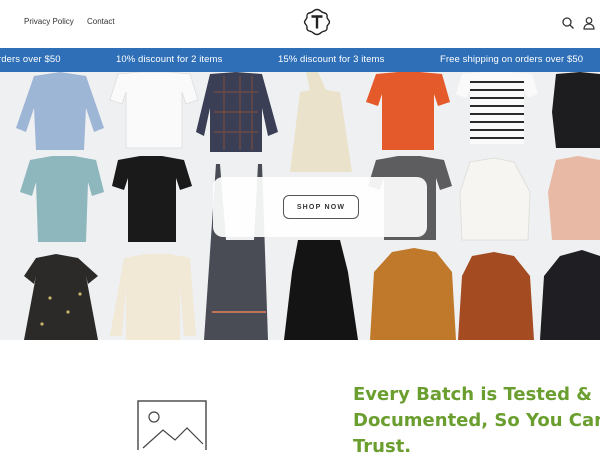 The image size is (600, 460). I want to click on announcement-item: 15% discount for 3 items, so click(331, 59).